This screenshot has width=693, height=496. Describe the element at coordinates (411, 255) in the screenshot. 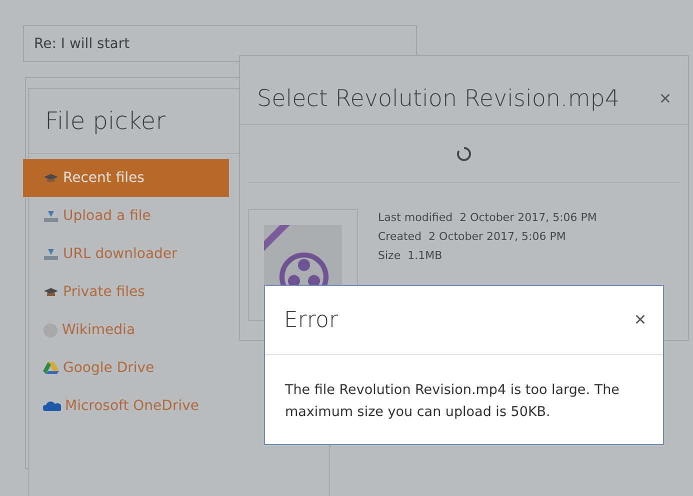

I see `file-detail: Size 1.1MB` at that location.